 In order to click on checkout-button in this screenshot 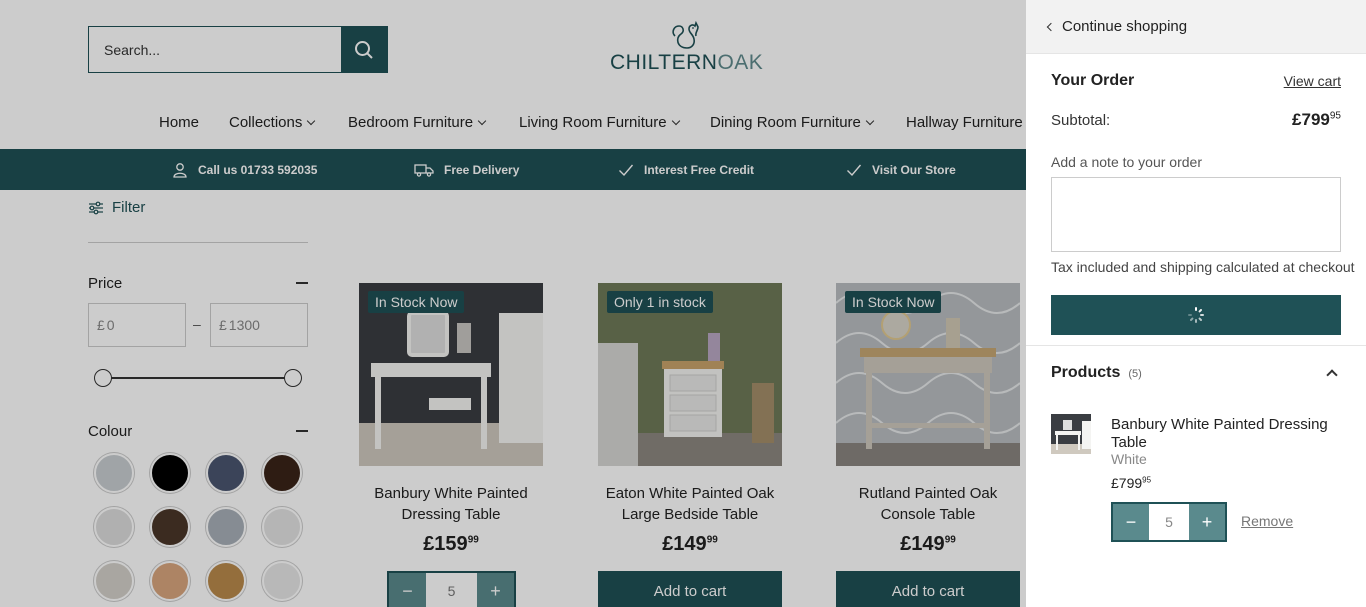, I will do `click(1196, 315)`.